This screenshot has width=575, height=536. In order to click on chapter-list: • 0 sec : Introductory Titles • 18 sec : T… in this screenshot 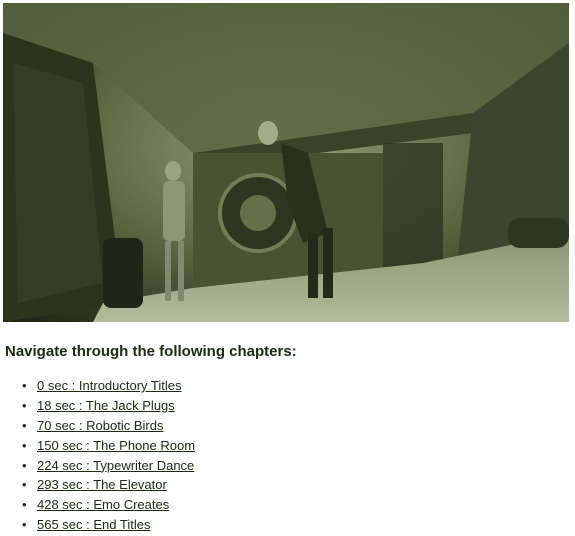, I will do `click(108, 455)`.